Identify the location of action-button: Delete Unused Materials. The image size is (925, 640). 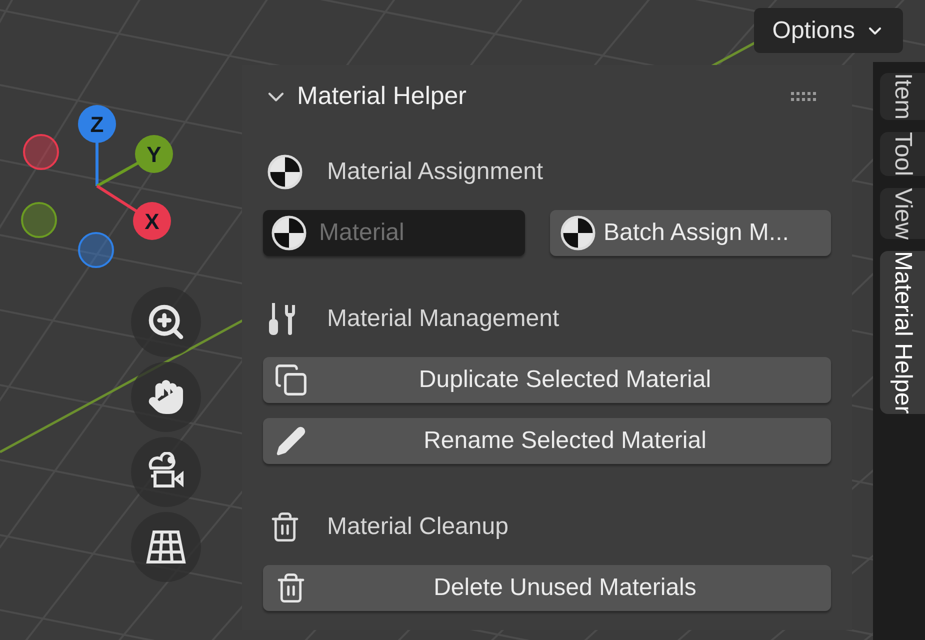
(547, 588).